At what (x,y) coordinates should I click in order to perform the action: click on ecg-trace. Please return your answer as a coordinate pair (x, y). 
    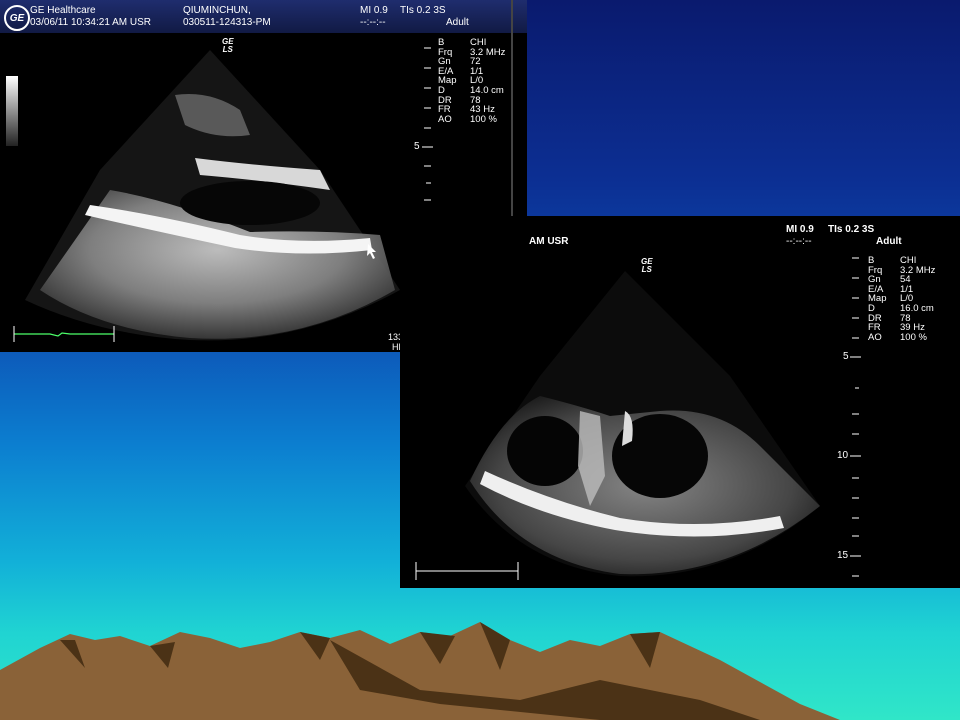
    Looking at the image, I should click on (64, 334).